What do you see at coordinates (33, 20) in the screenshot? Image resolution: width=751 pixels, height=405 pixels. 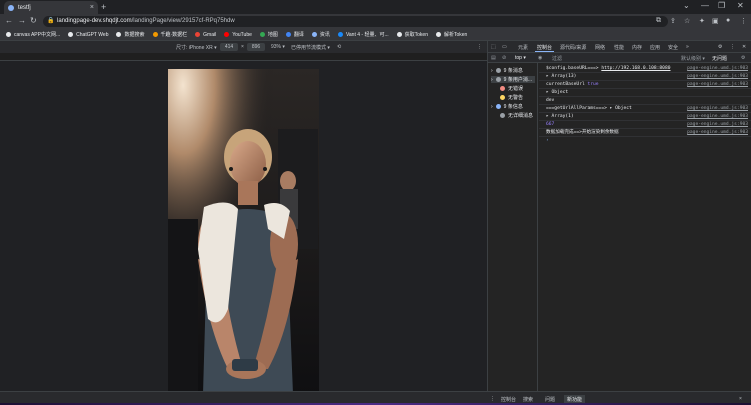 I see `reload-icon: ↻` at bounding box center [33, 20].